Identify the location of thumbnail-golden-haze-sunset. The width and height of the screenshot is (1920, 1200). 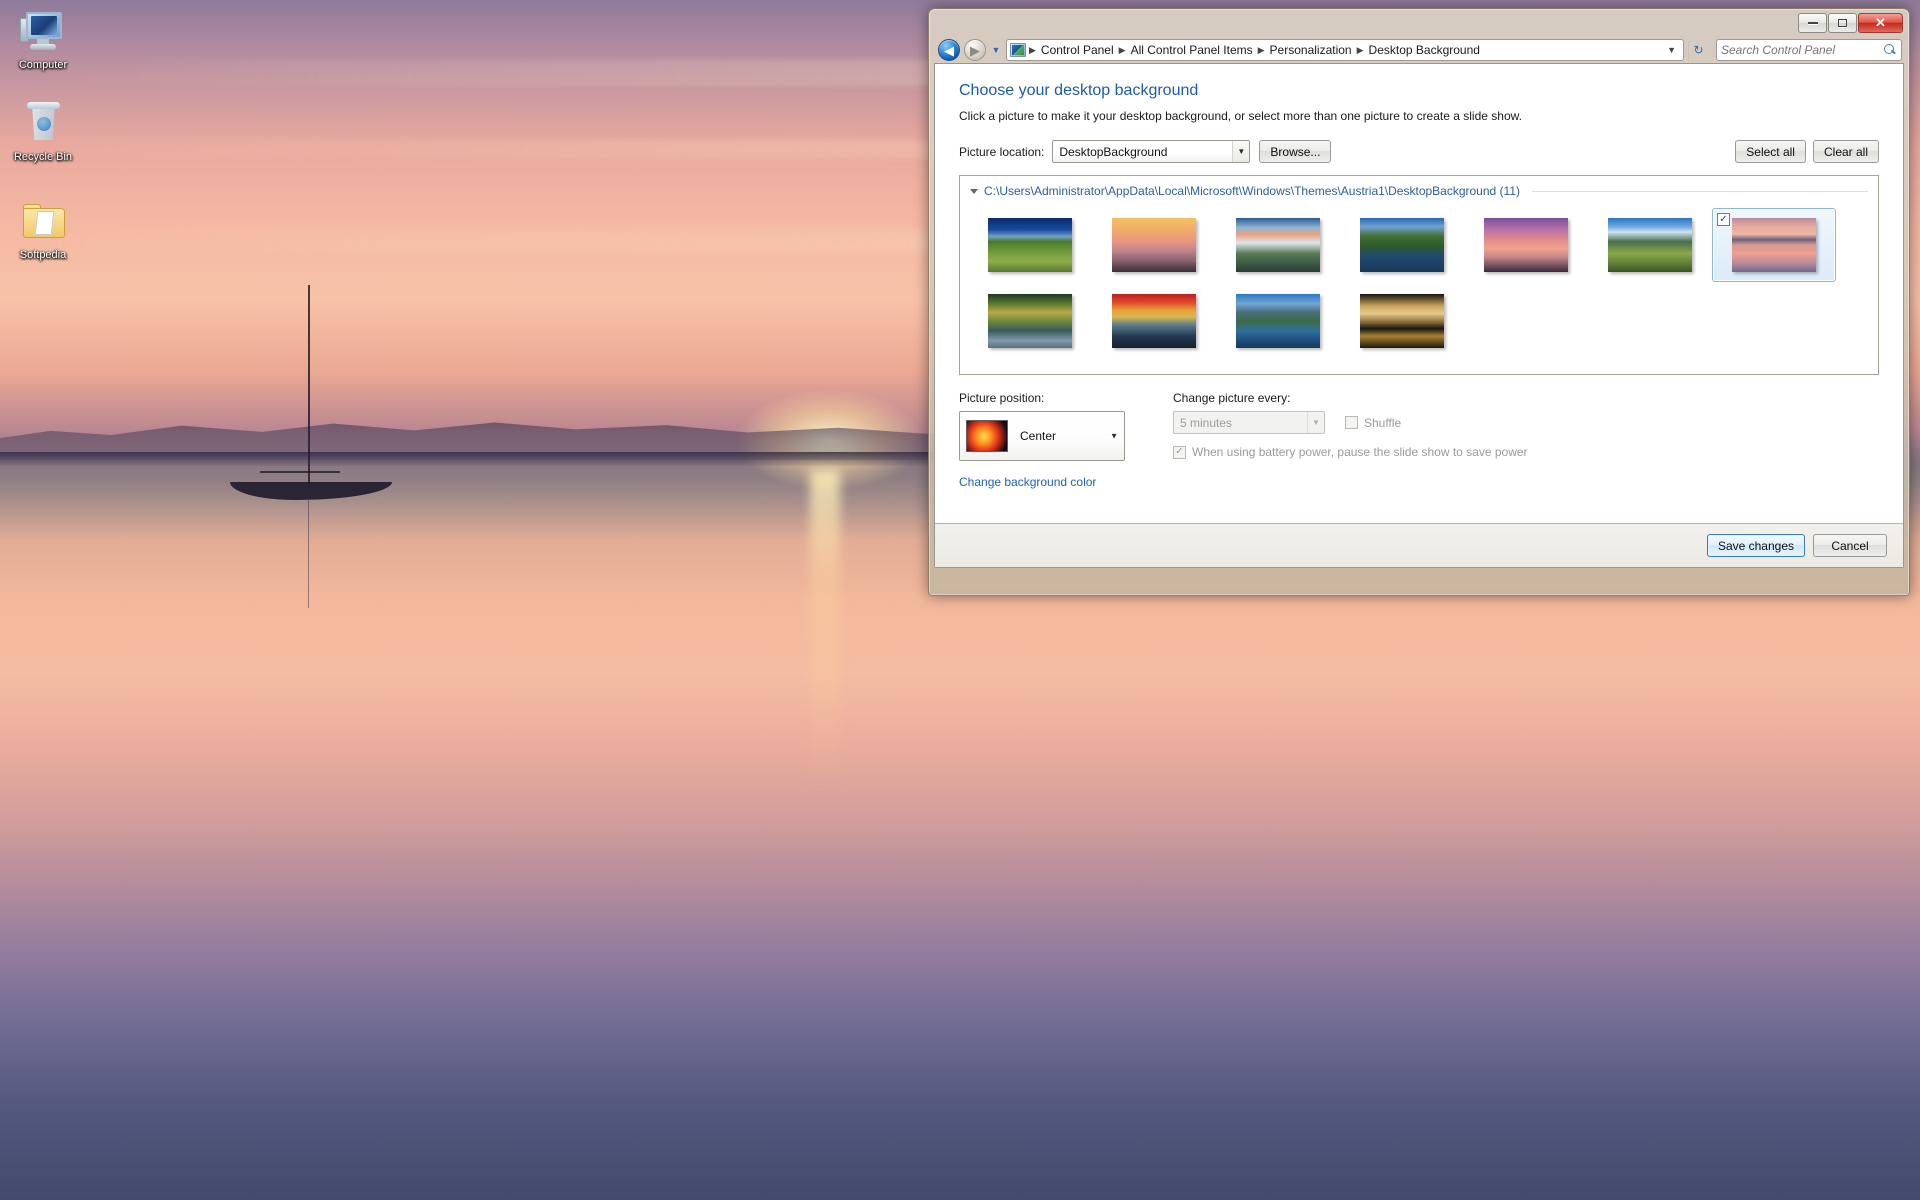
(1154, 245).